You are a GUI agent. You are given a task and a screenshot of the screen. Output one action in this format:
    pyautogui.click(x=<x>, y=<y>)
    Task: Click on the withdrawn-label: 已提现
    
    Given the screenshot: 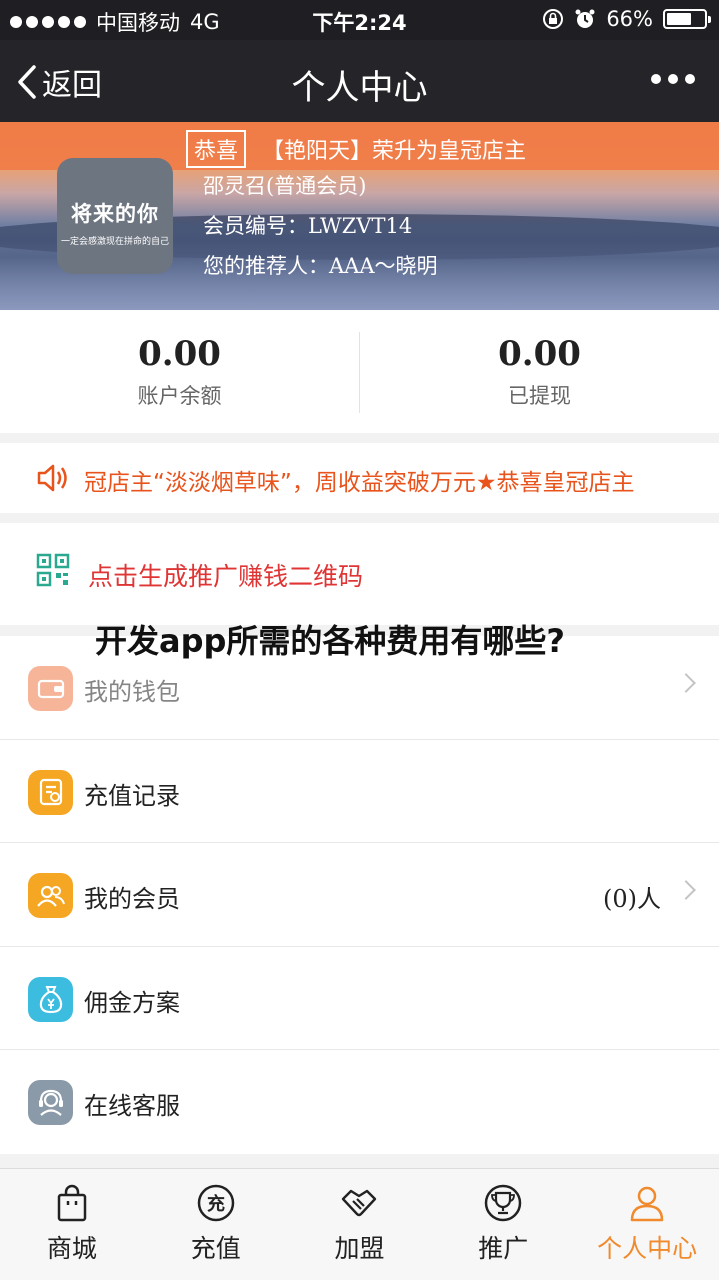 What is the action you would take?
    pyautogui.click(x=539, y=396)
    